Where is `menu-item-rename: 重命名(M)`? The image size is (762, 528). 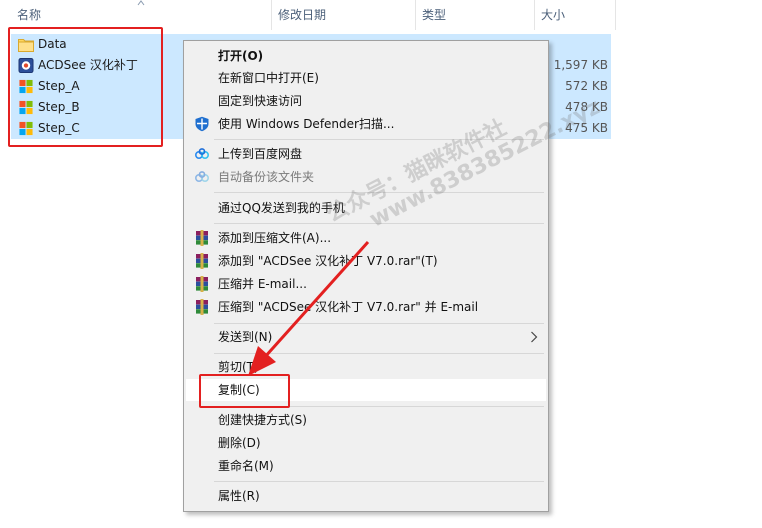 menu-item-rename: 重命名(M) is located at coordinates (366, 466).